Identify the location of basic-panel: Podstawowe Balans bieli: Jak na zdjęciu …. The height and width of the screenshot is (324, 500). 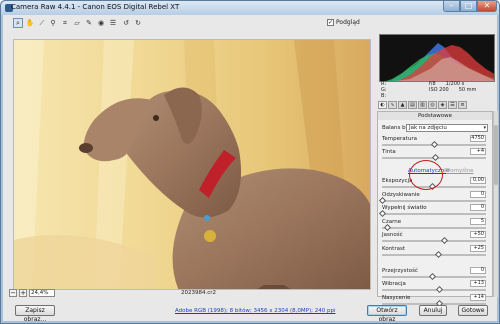
(435, 209).